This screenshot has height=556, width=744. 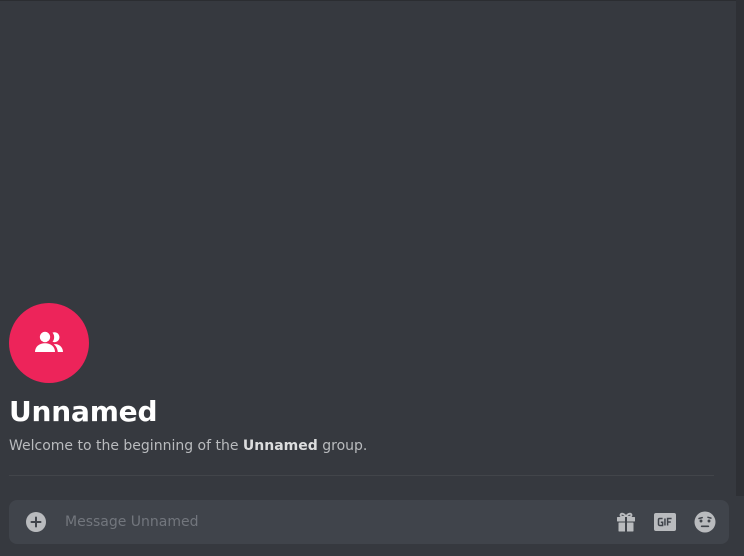 I want to click on group-title: Unnamed, so click(x=83, y=411).